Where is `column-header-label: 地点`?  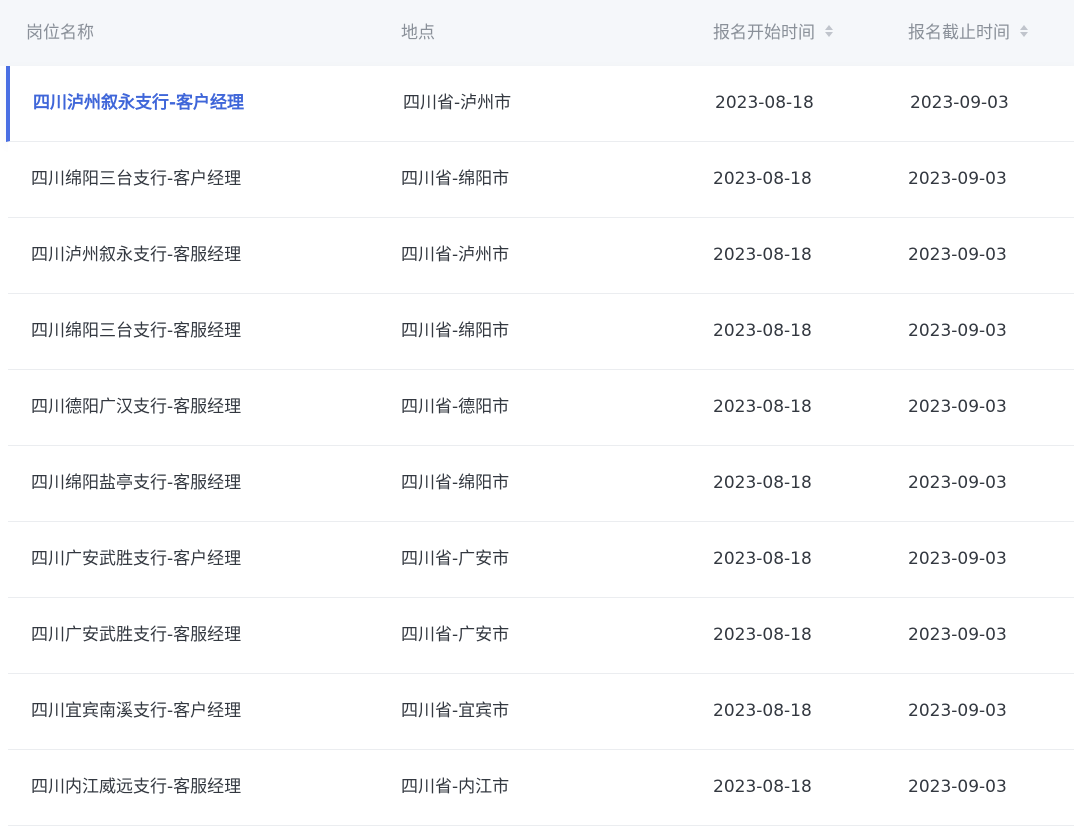
column-header-label: 地点 is located at coordinates (418, 33).